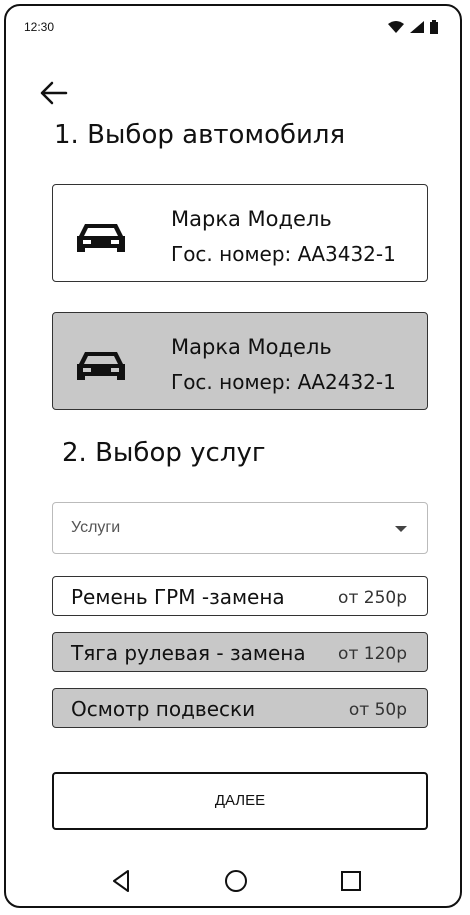 Image resolution: width=470 pixels, height=915 pixels. What do you see at coordinates (178, 597) in the screenshot?
I see `service-name: Ремень ГРМ -замена` at bounding box center [178, 597].